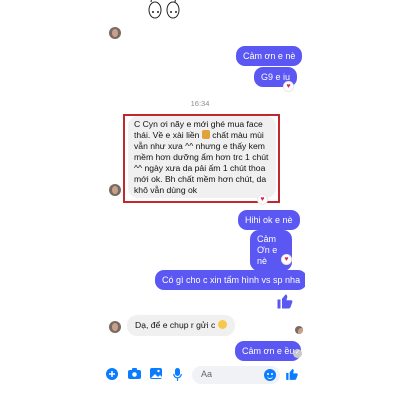  I want to click on message-out: Cảm ơn e ều, so click(268, 351).